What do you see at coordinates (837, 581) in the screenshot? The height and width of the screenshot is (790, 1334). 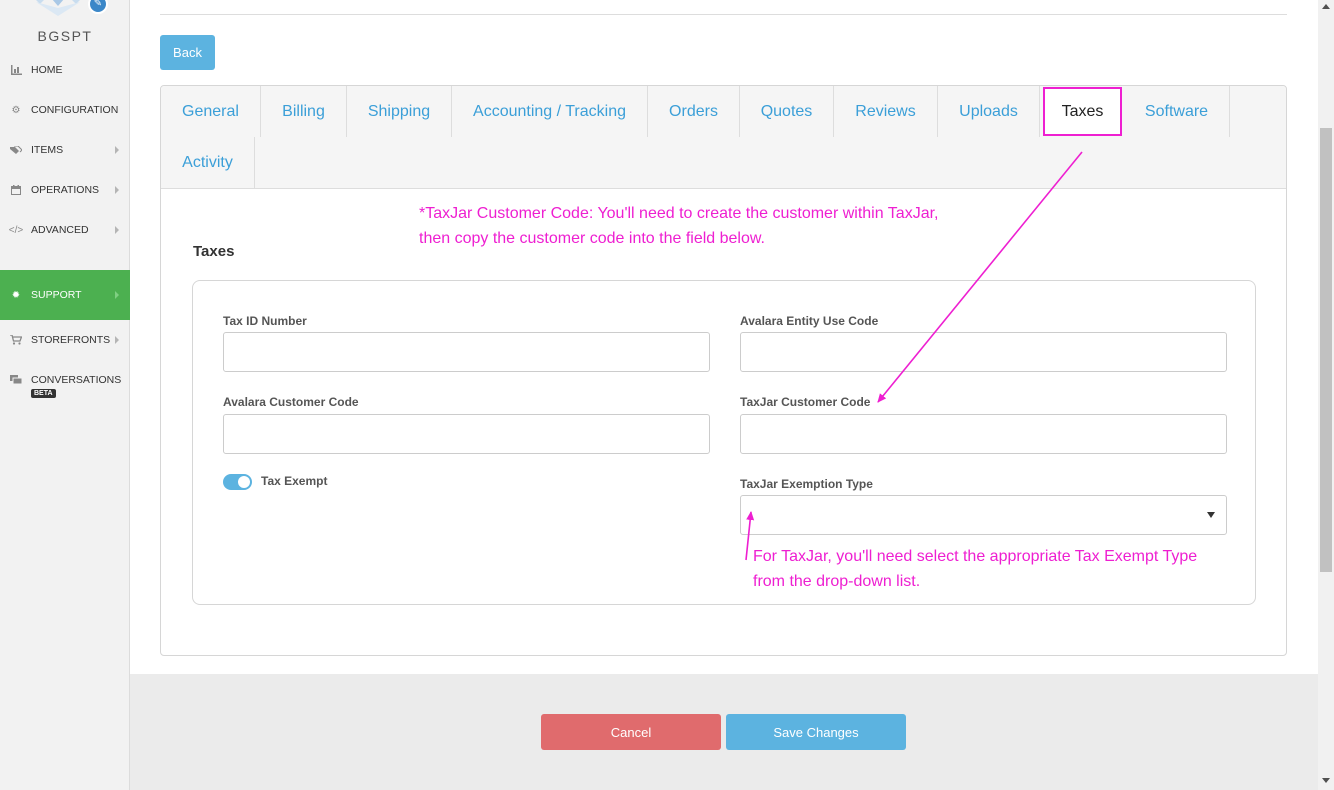 I see `annotation-line: from the drop-down list.` at bounding box center [837, 581].